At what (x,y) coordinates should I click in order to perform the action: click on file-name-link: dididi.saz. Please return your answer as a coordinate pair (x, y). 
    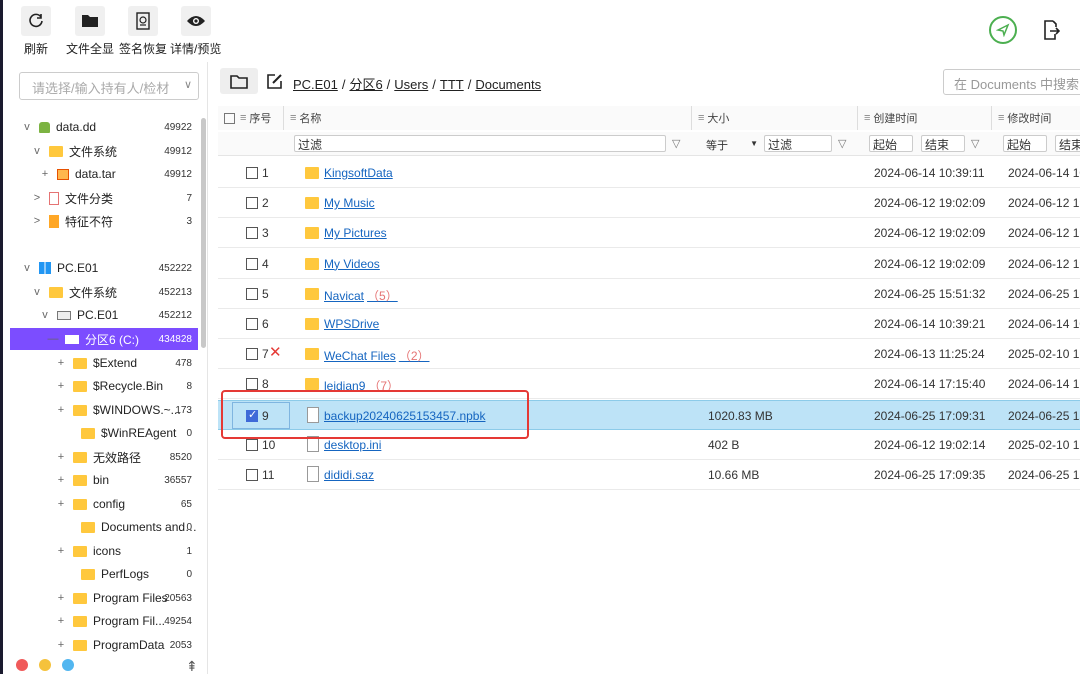
    Looking at the image, I should click on (349, 475).